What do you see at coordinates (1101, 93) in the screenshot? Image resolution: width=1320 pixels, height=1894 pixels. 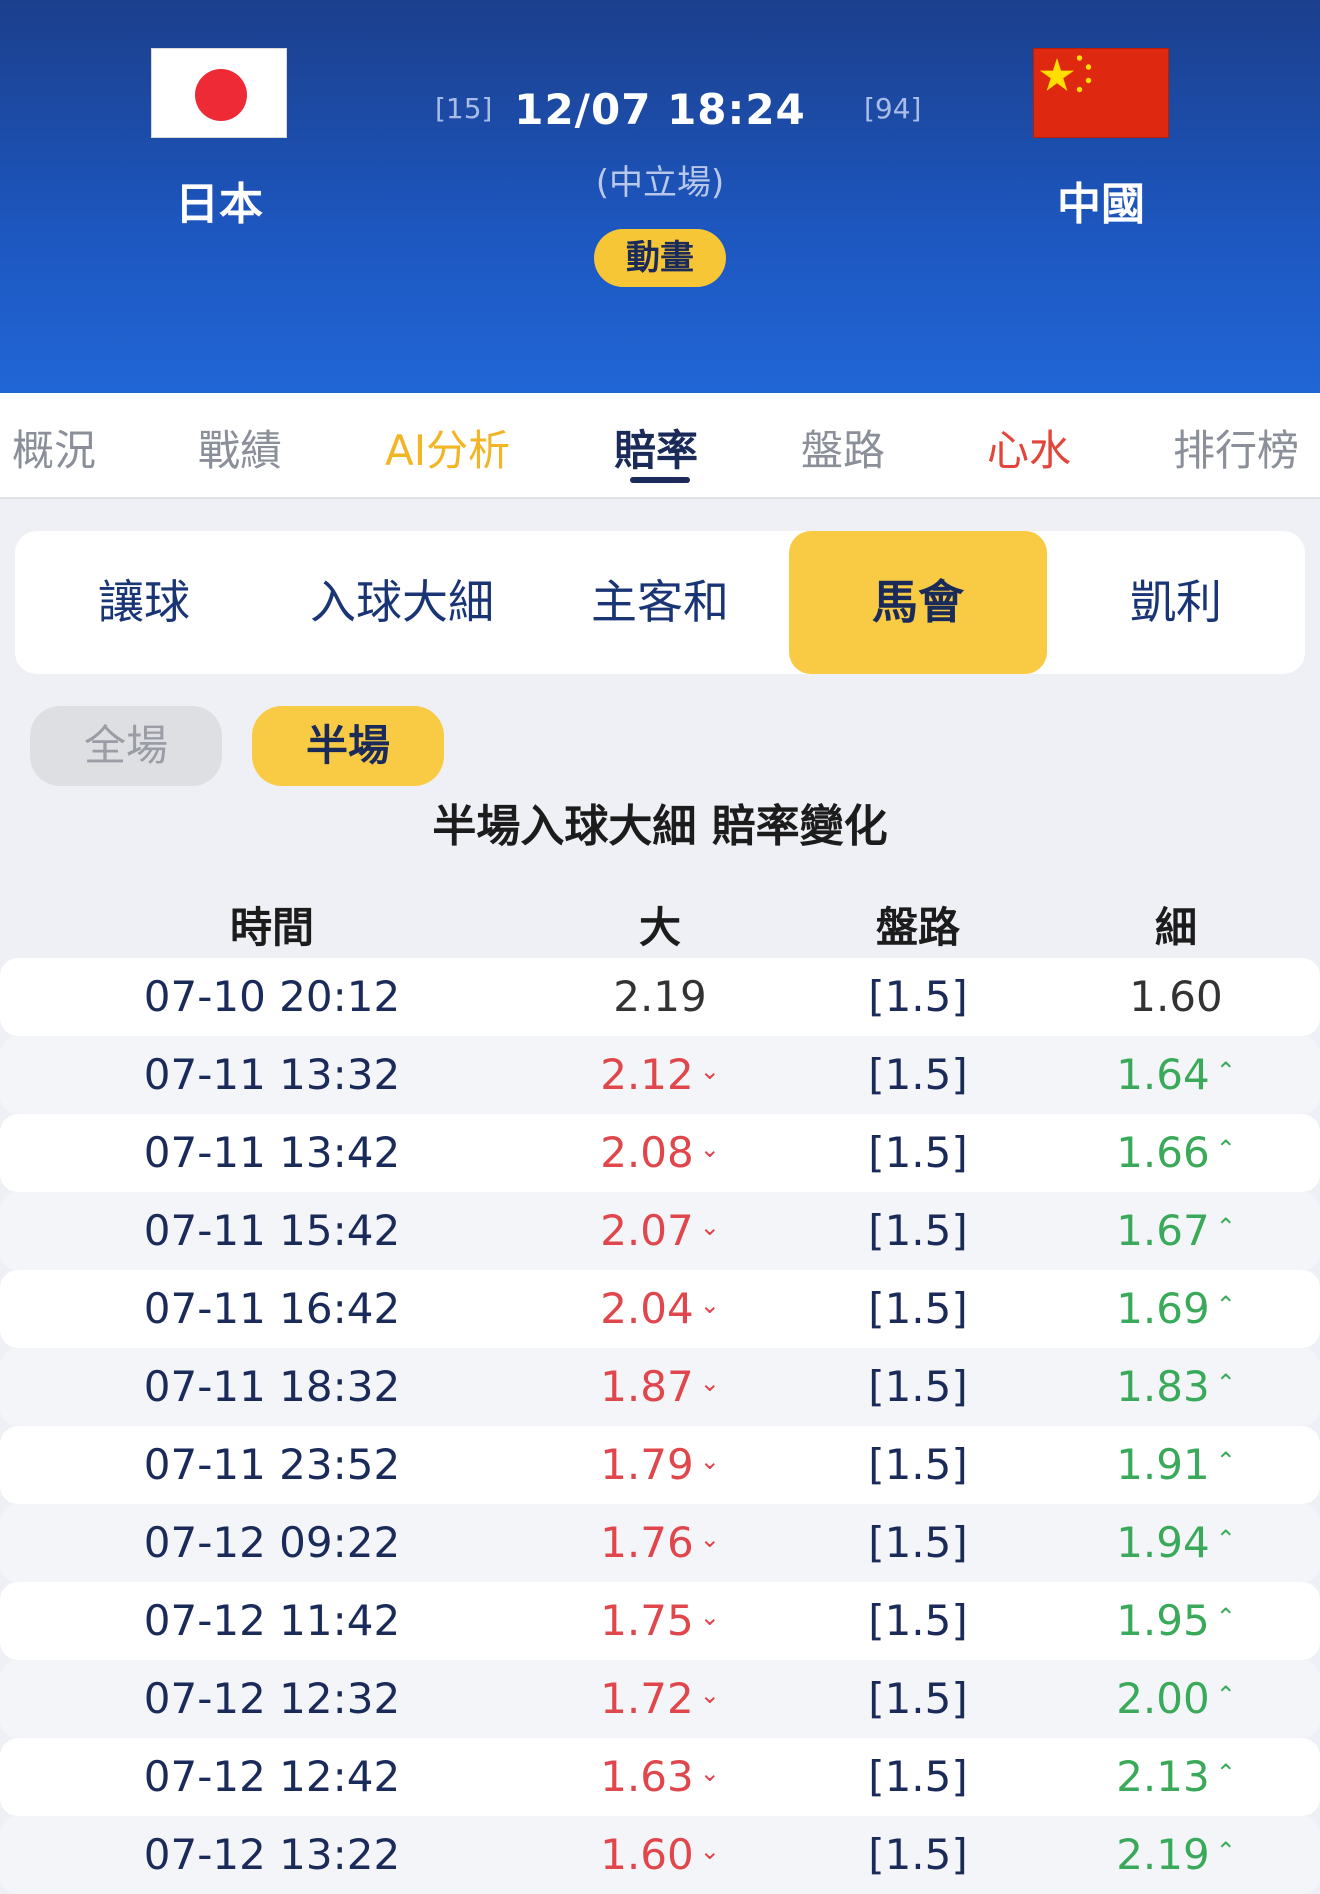 I see `china-flag-icon` at bounding box center [1101, 93].